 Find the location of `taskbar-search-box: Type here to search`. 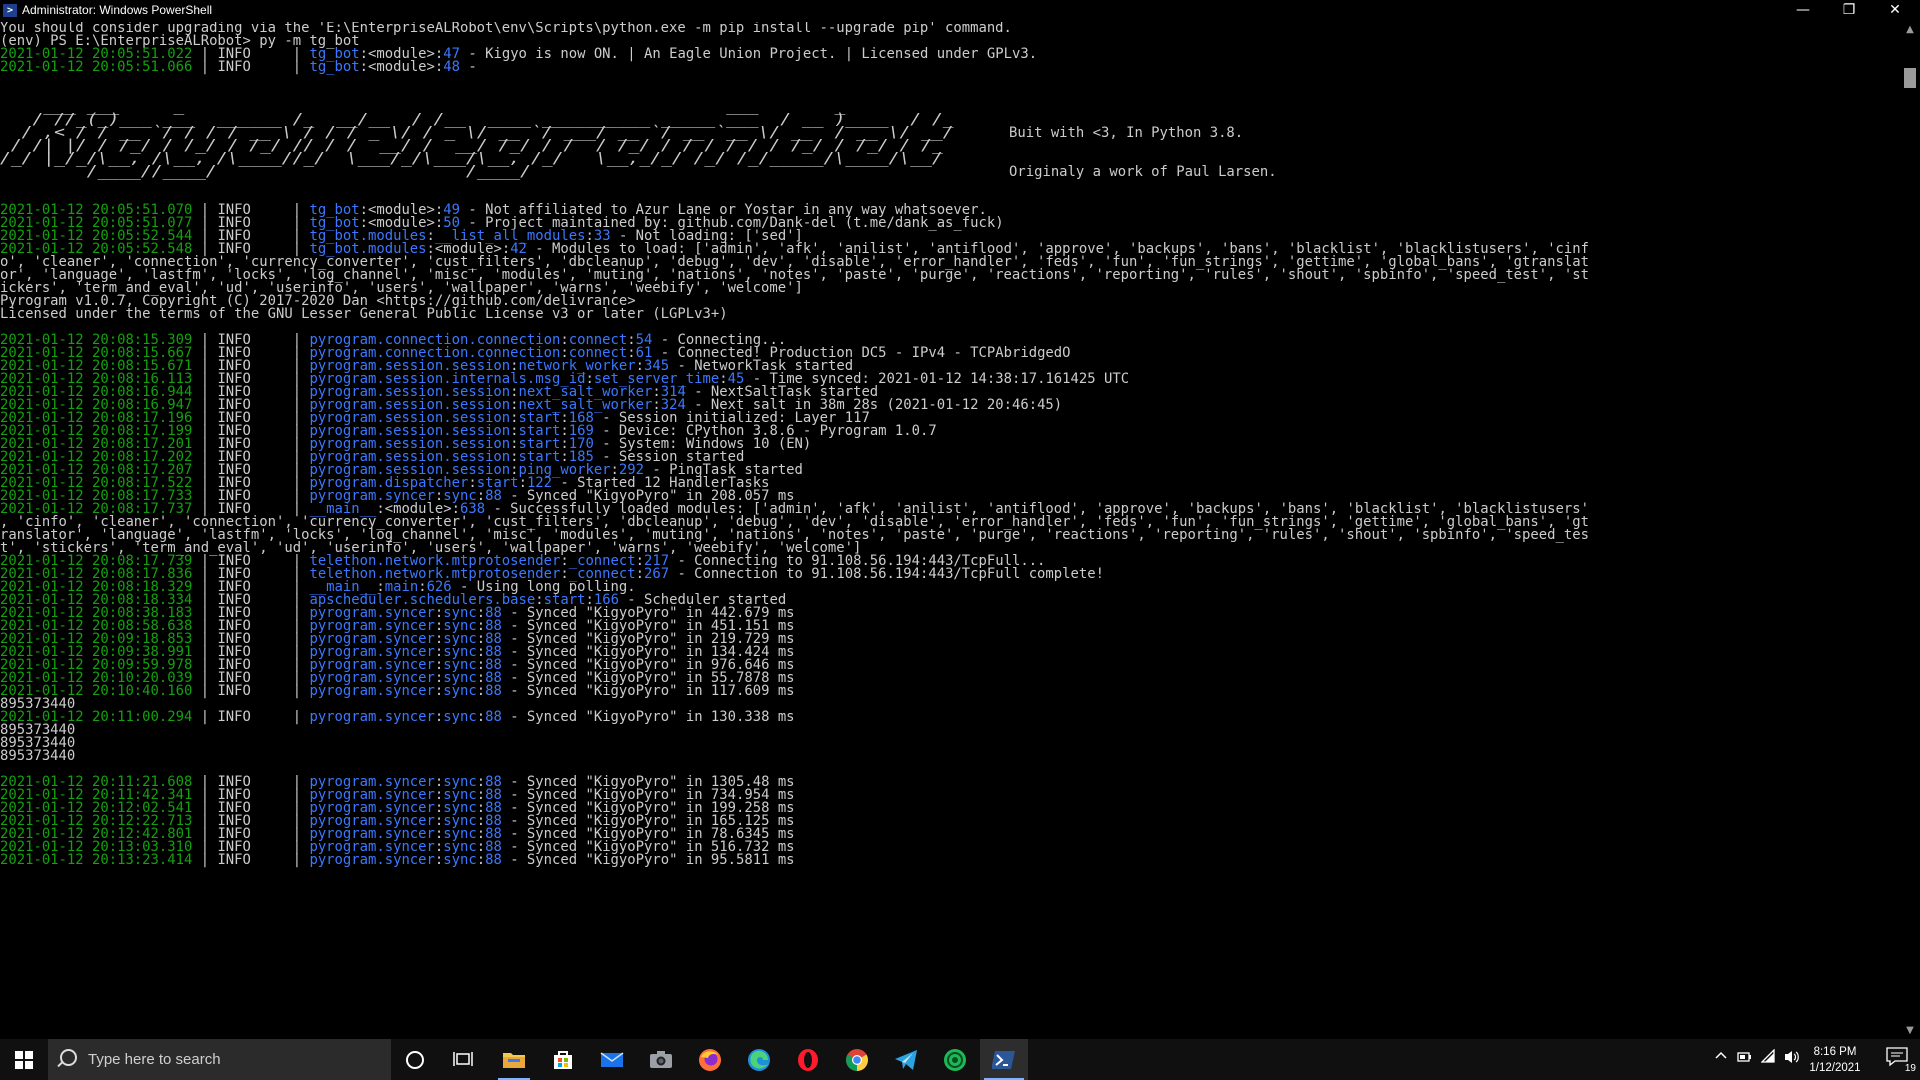

taskbar-search-box: Type here to search is located at coordinates (219, 1059).